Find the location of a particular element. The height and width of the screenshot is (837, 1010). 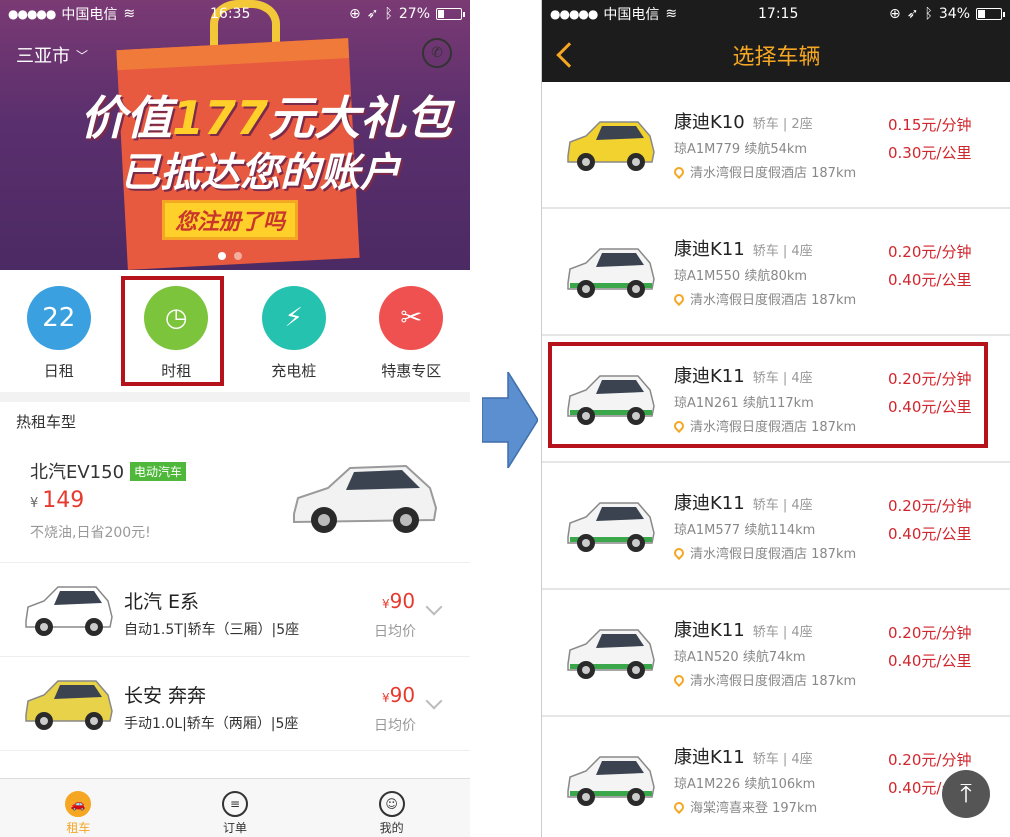

vehicle-plate-range: 琼A1M577 续航114km is located at coordinates (745, 530).